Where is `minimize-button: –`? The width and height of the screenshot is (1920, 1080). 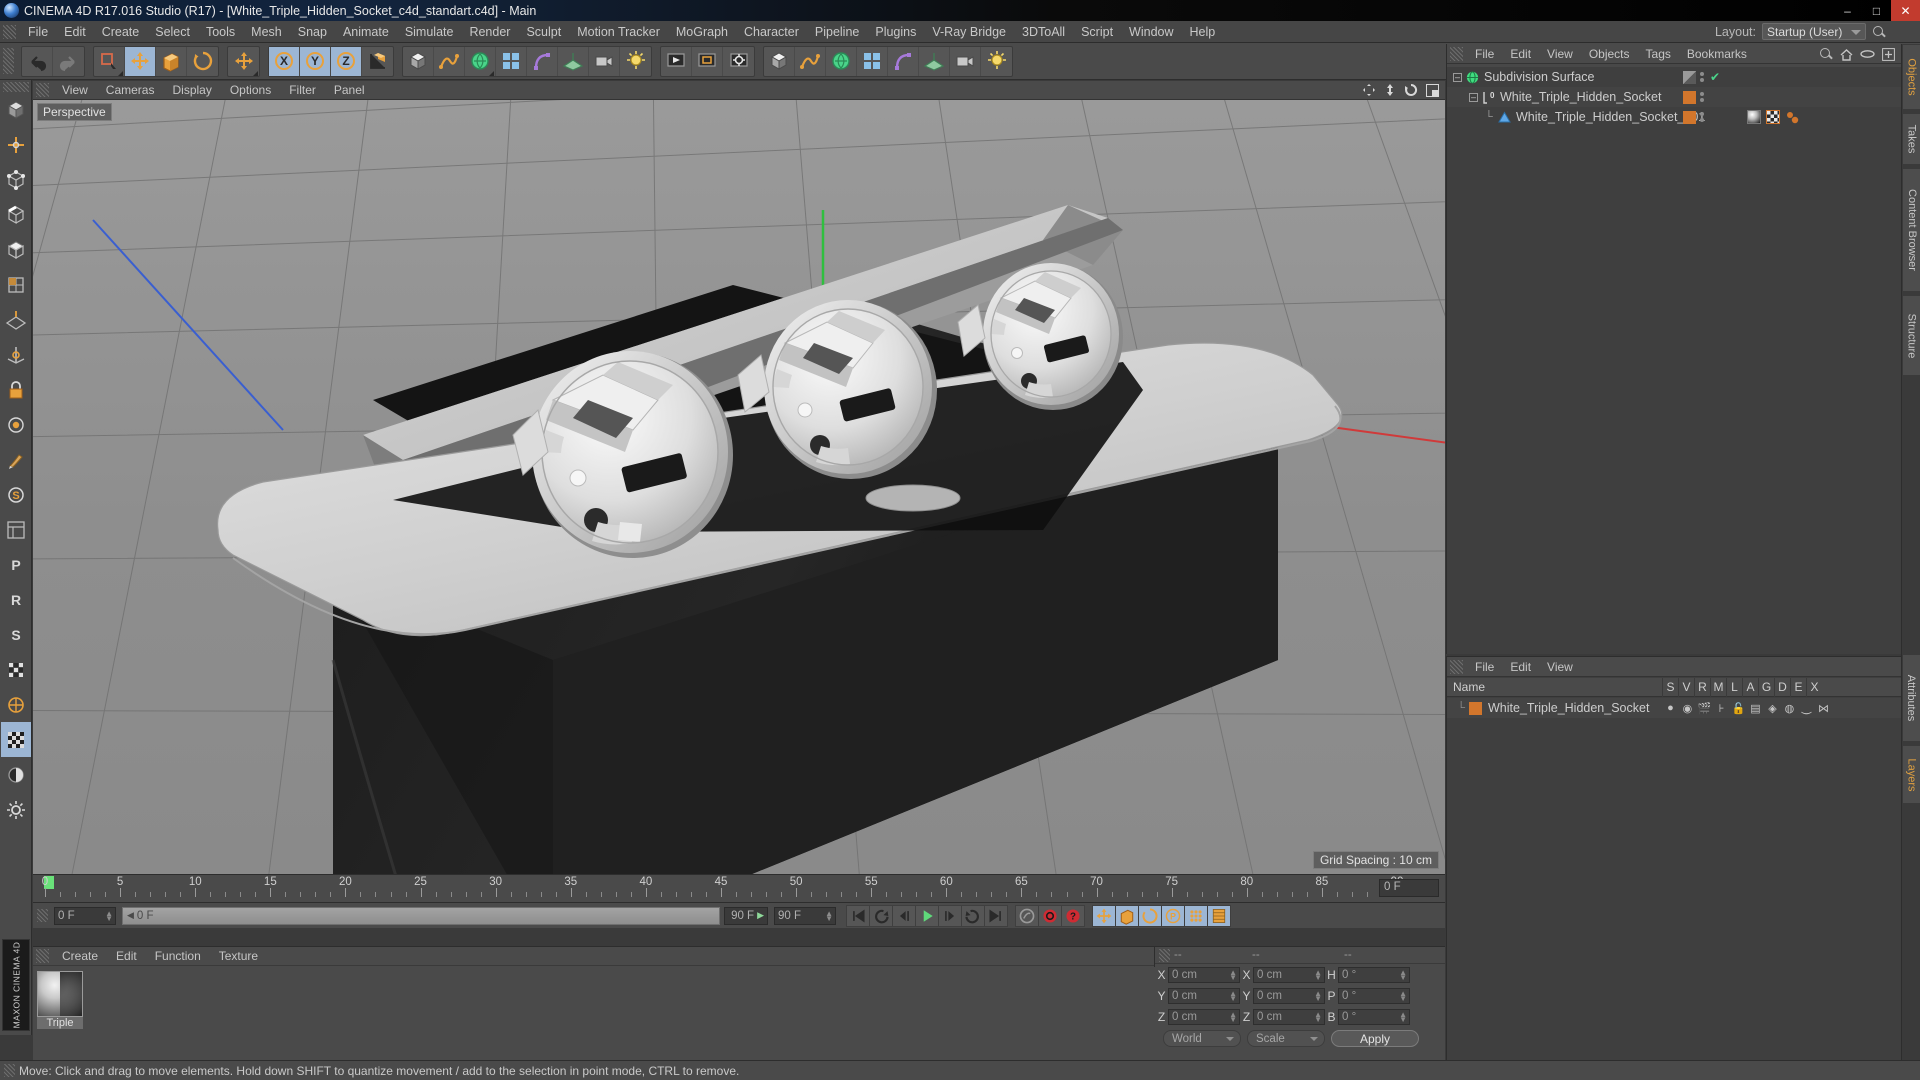 minimize-button: – is located at coordinates (1847, 10).